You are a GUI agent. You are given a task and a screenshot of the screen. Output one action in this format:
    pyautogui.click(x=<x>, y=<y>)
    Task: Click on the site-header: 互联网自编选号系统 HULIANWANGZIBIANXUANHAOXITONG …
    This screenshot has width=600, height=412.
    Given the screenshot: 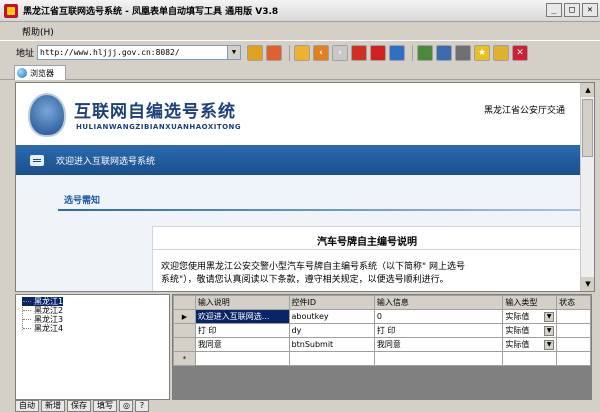 What is the action you would take?
    pyautogui.click(x=299, y=114)
    